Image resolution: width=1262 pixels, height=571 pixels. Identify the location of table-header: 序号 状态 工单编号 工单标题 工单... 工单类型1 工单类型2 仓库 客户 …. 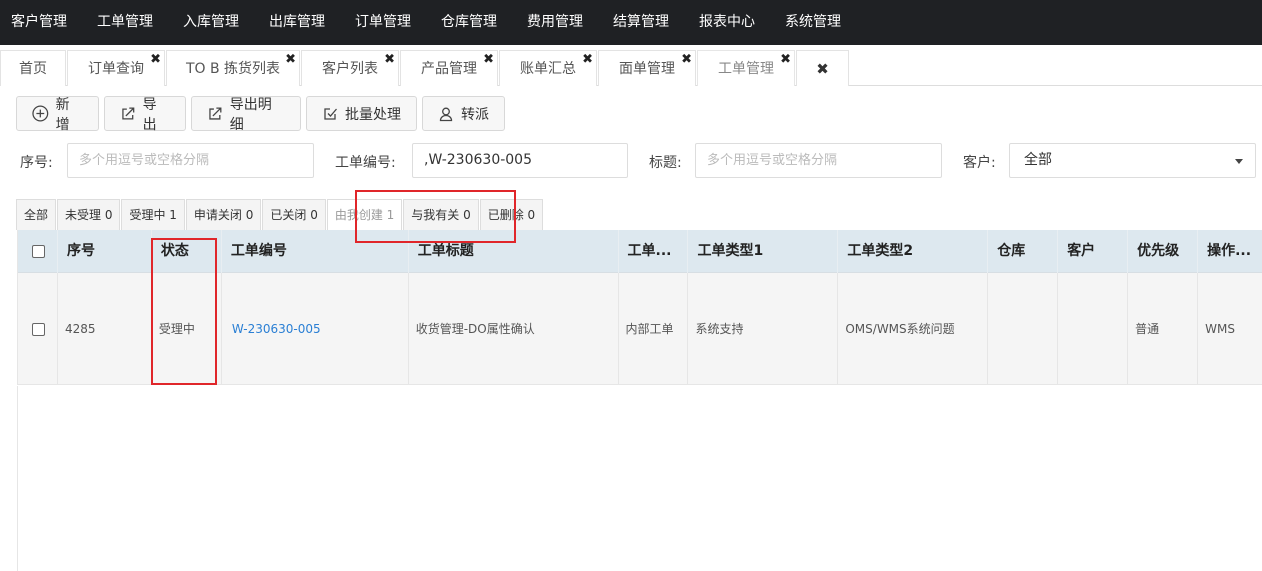
(640, 251).